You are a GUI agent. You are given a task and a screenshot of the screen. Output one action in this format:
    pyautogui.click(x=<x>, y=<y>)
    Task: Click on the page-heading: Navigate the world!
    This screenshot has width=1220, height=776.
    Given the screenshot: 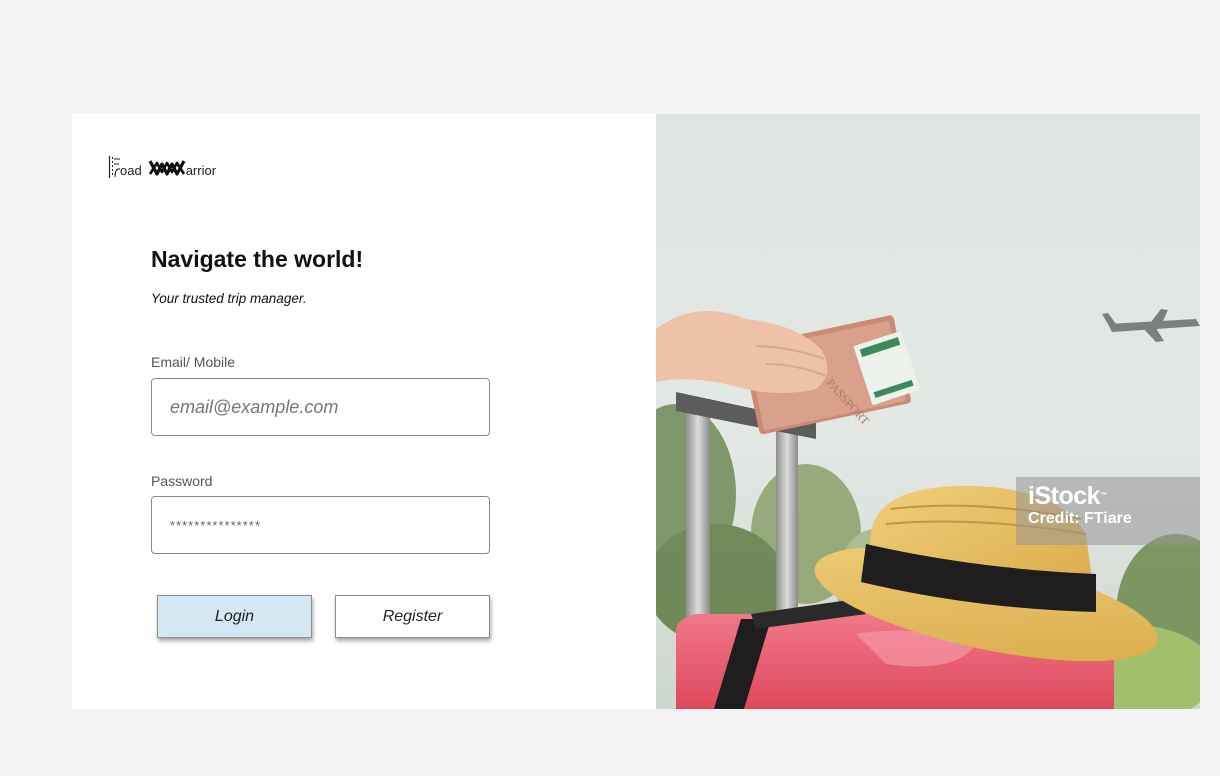 What is the action you would take?
    pyautogui.click(x=257, y=259)
    